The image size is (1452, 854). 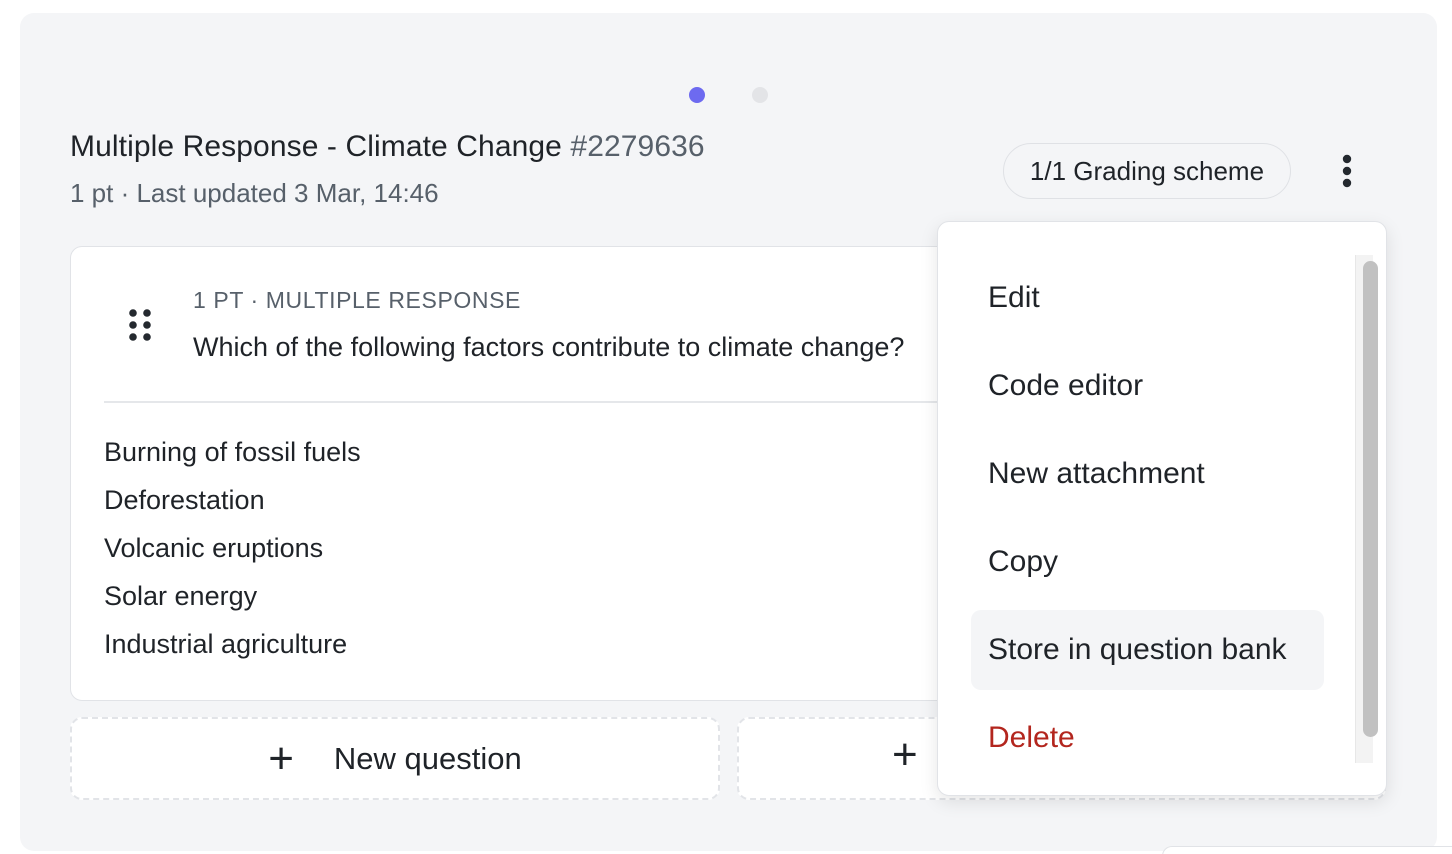 I want to click on answer-option: Solar energy, so click(x=181, y=596).